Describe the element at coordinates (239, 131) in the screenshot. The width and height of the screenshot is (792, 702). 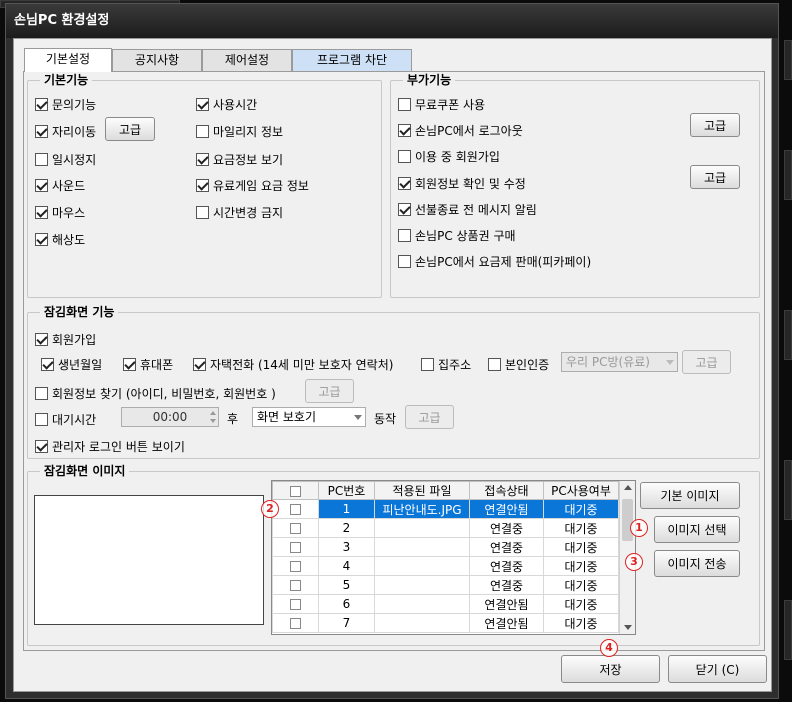
I see `basic-mileage-checkbox: 마일리지 정보` at that location.